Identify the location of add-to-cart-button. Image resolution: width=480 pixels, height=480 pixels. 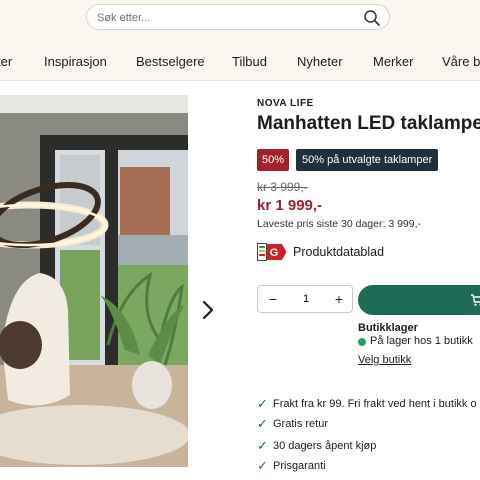
(419, 300).